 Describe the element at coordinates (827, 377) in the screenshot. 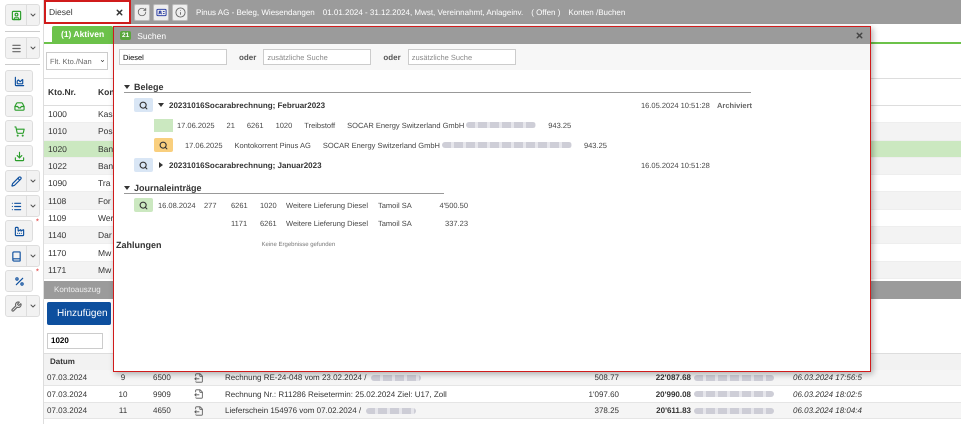

I see `table-cell: 06.03.2024 17:56:5` at that location.